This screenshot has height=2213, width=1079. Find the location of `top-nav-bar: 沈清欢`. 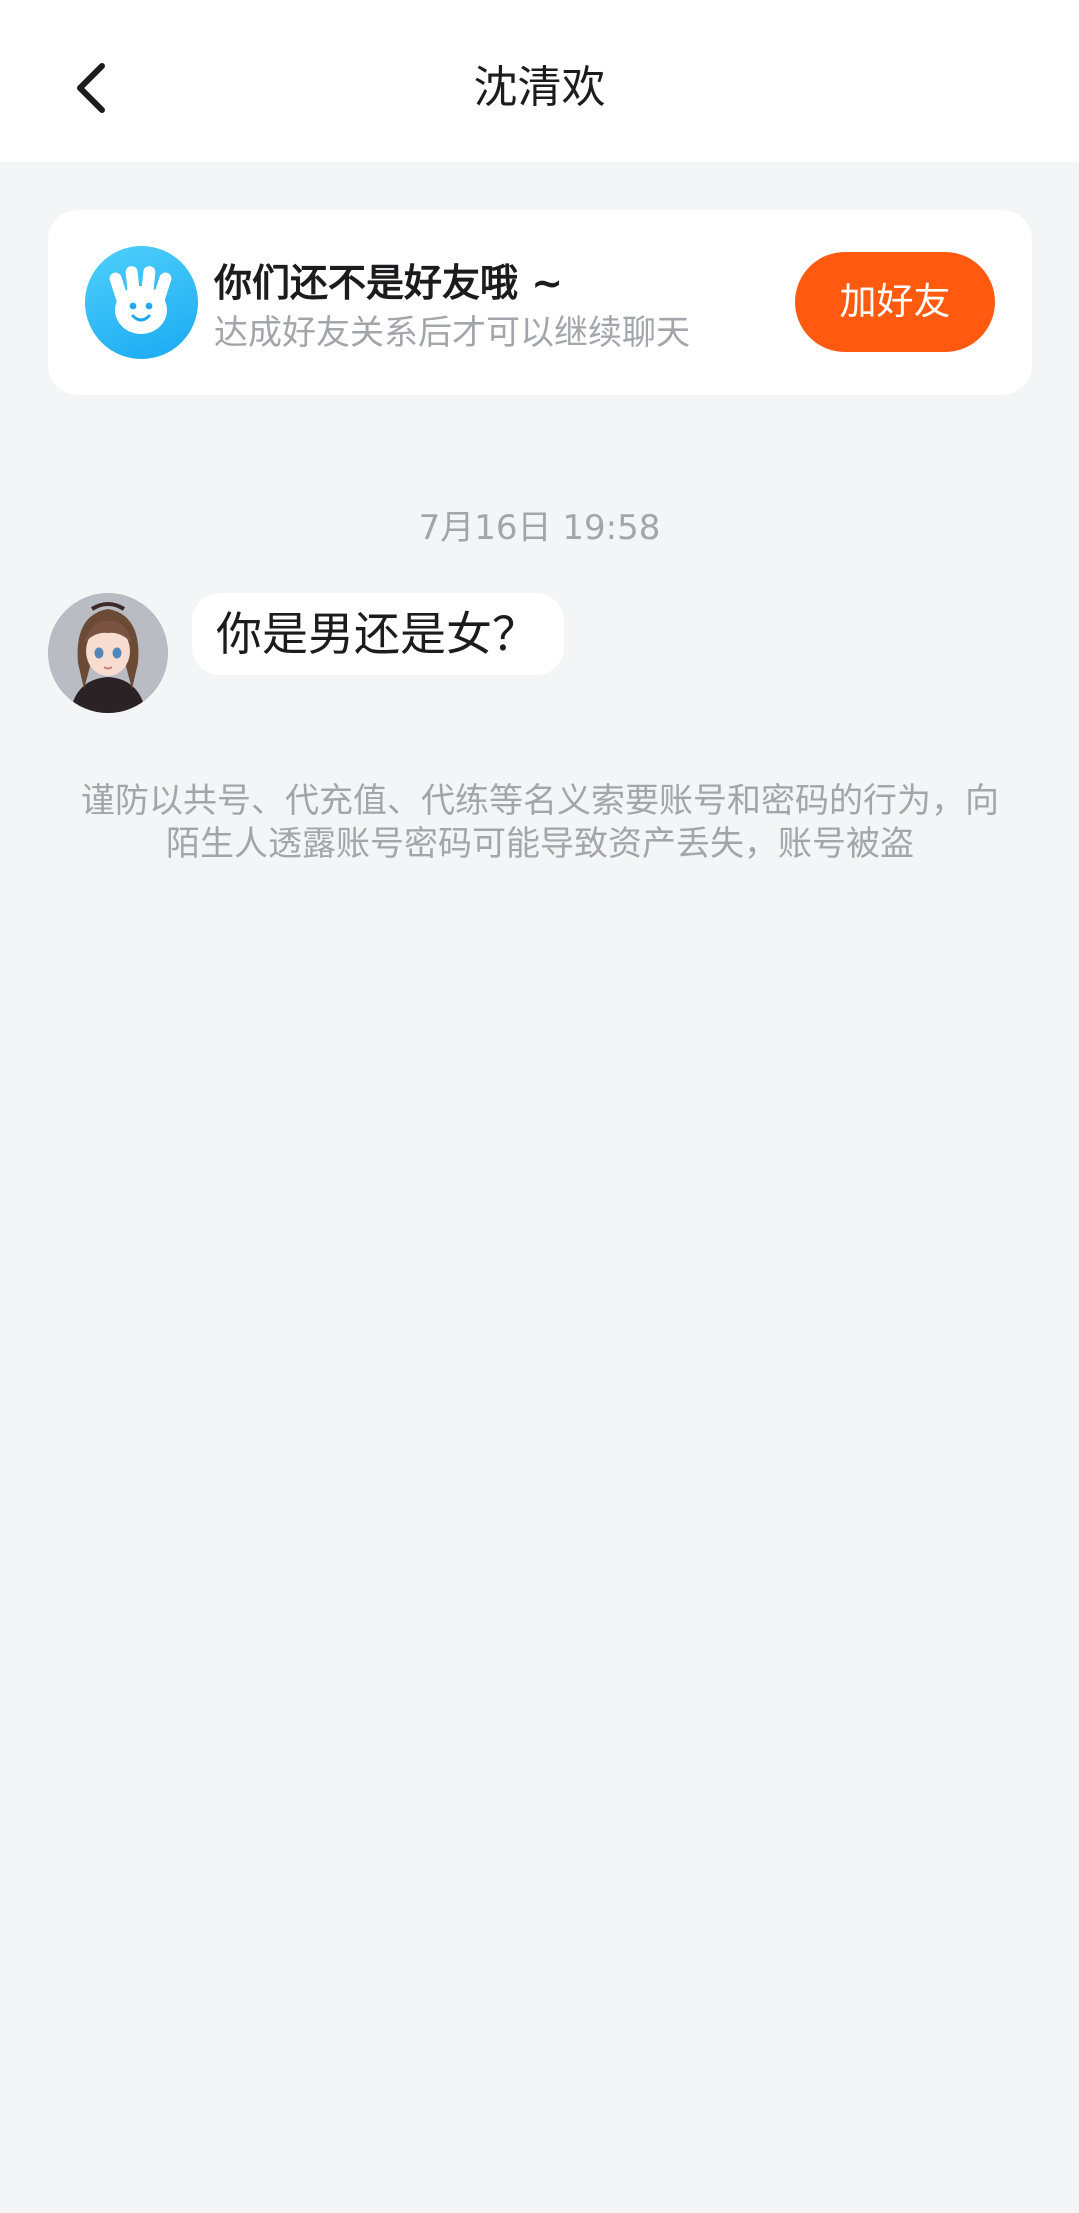

top-nav-bar: 沈清欢 is located at coordinates (539, 81).